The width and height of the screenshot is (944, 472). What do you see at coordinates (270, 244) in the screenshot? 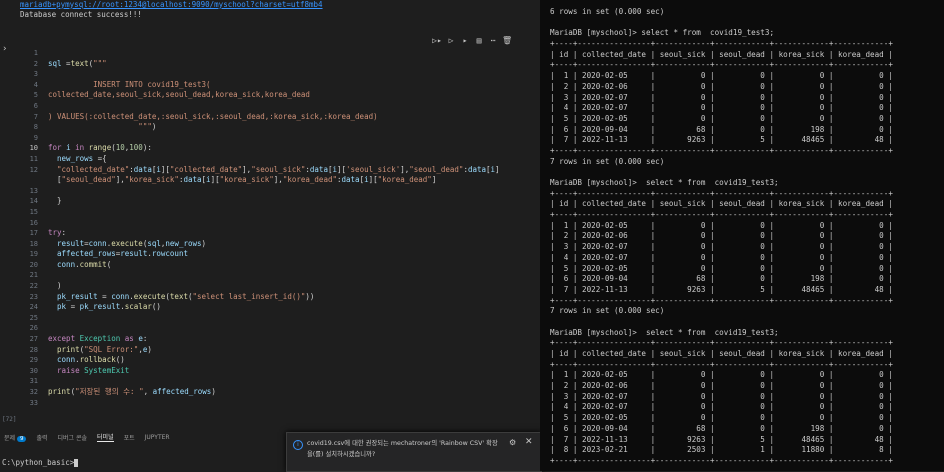
I see `code-line: 18 result=conn.execute(sql,new_rows)` at bounding box center [270, 244].